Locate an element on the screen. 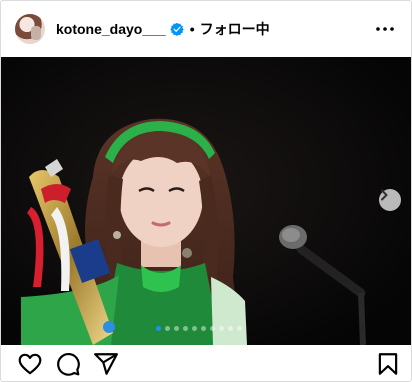 Image resolution: width=412 pixels, height=382 pixels. carousel-next-button is located at coordinates (390, 200).